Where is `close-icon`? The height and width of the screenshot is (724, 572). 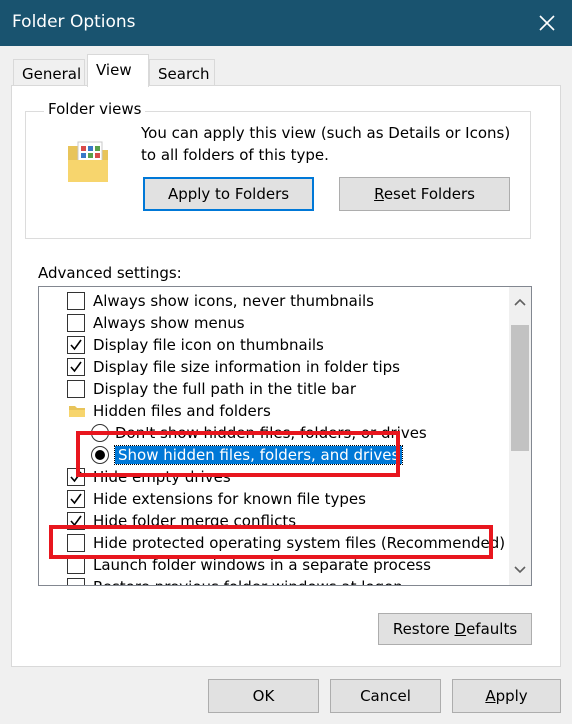 close-icon is located at coordinates (547, 23).